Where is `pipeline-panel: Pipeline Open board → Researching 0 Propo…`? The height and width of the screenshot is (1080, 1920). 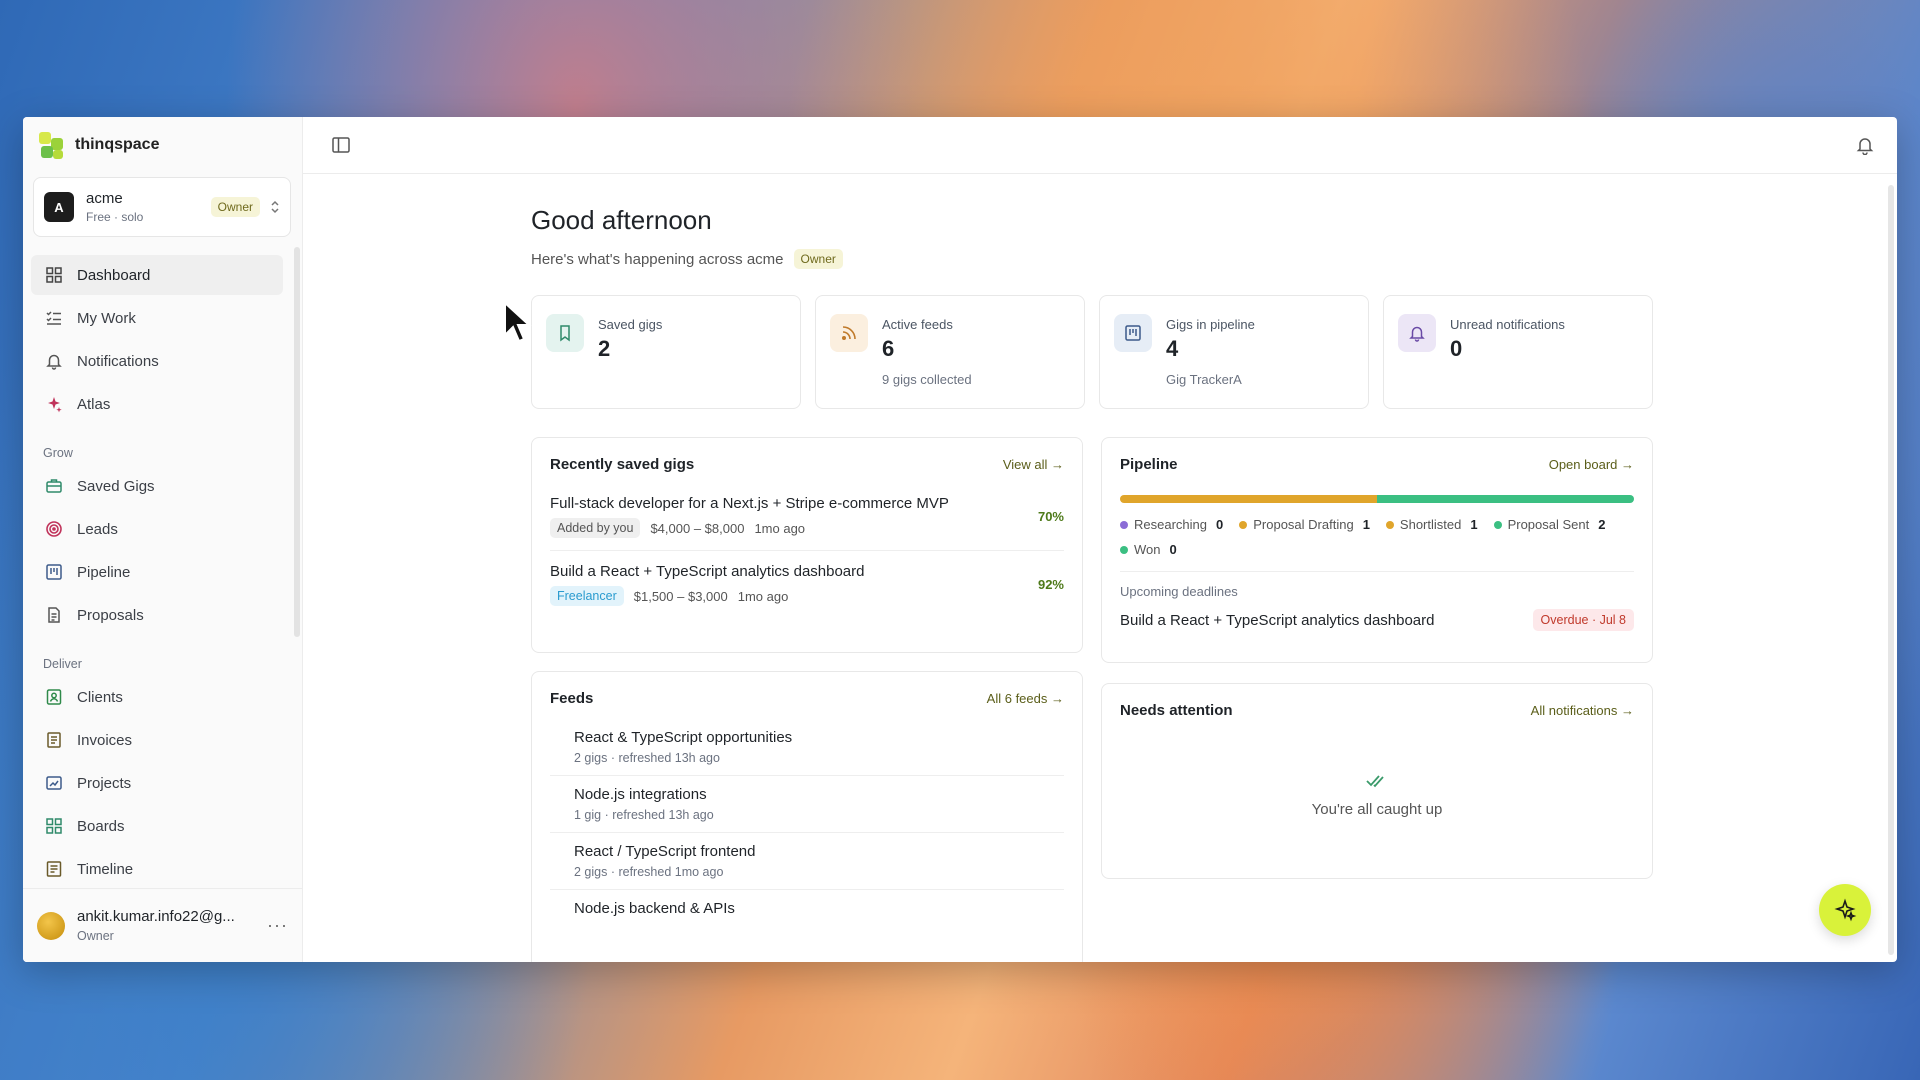
pipeline-panel: Pipeline Open board → Researching 0 Propo… is located at coordinates (1377, 550).